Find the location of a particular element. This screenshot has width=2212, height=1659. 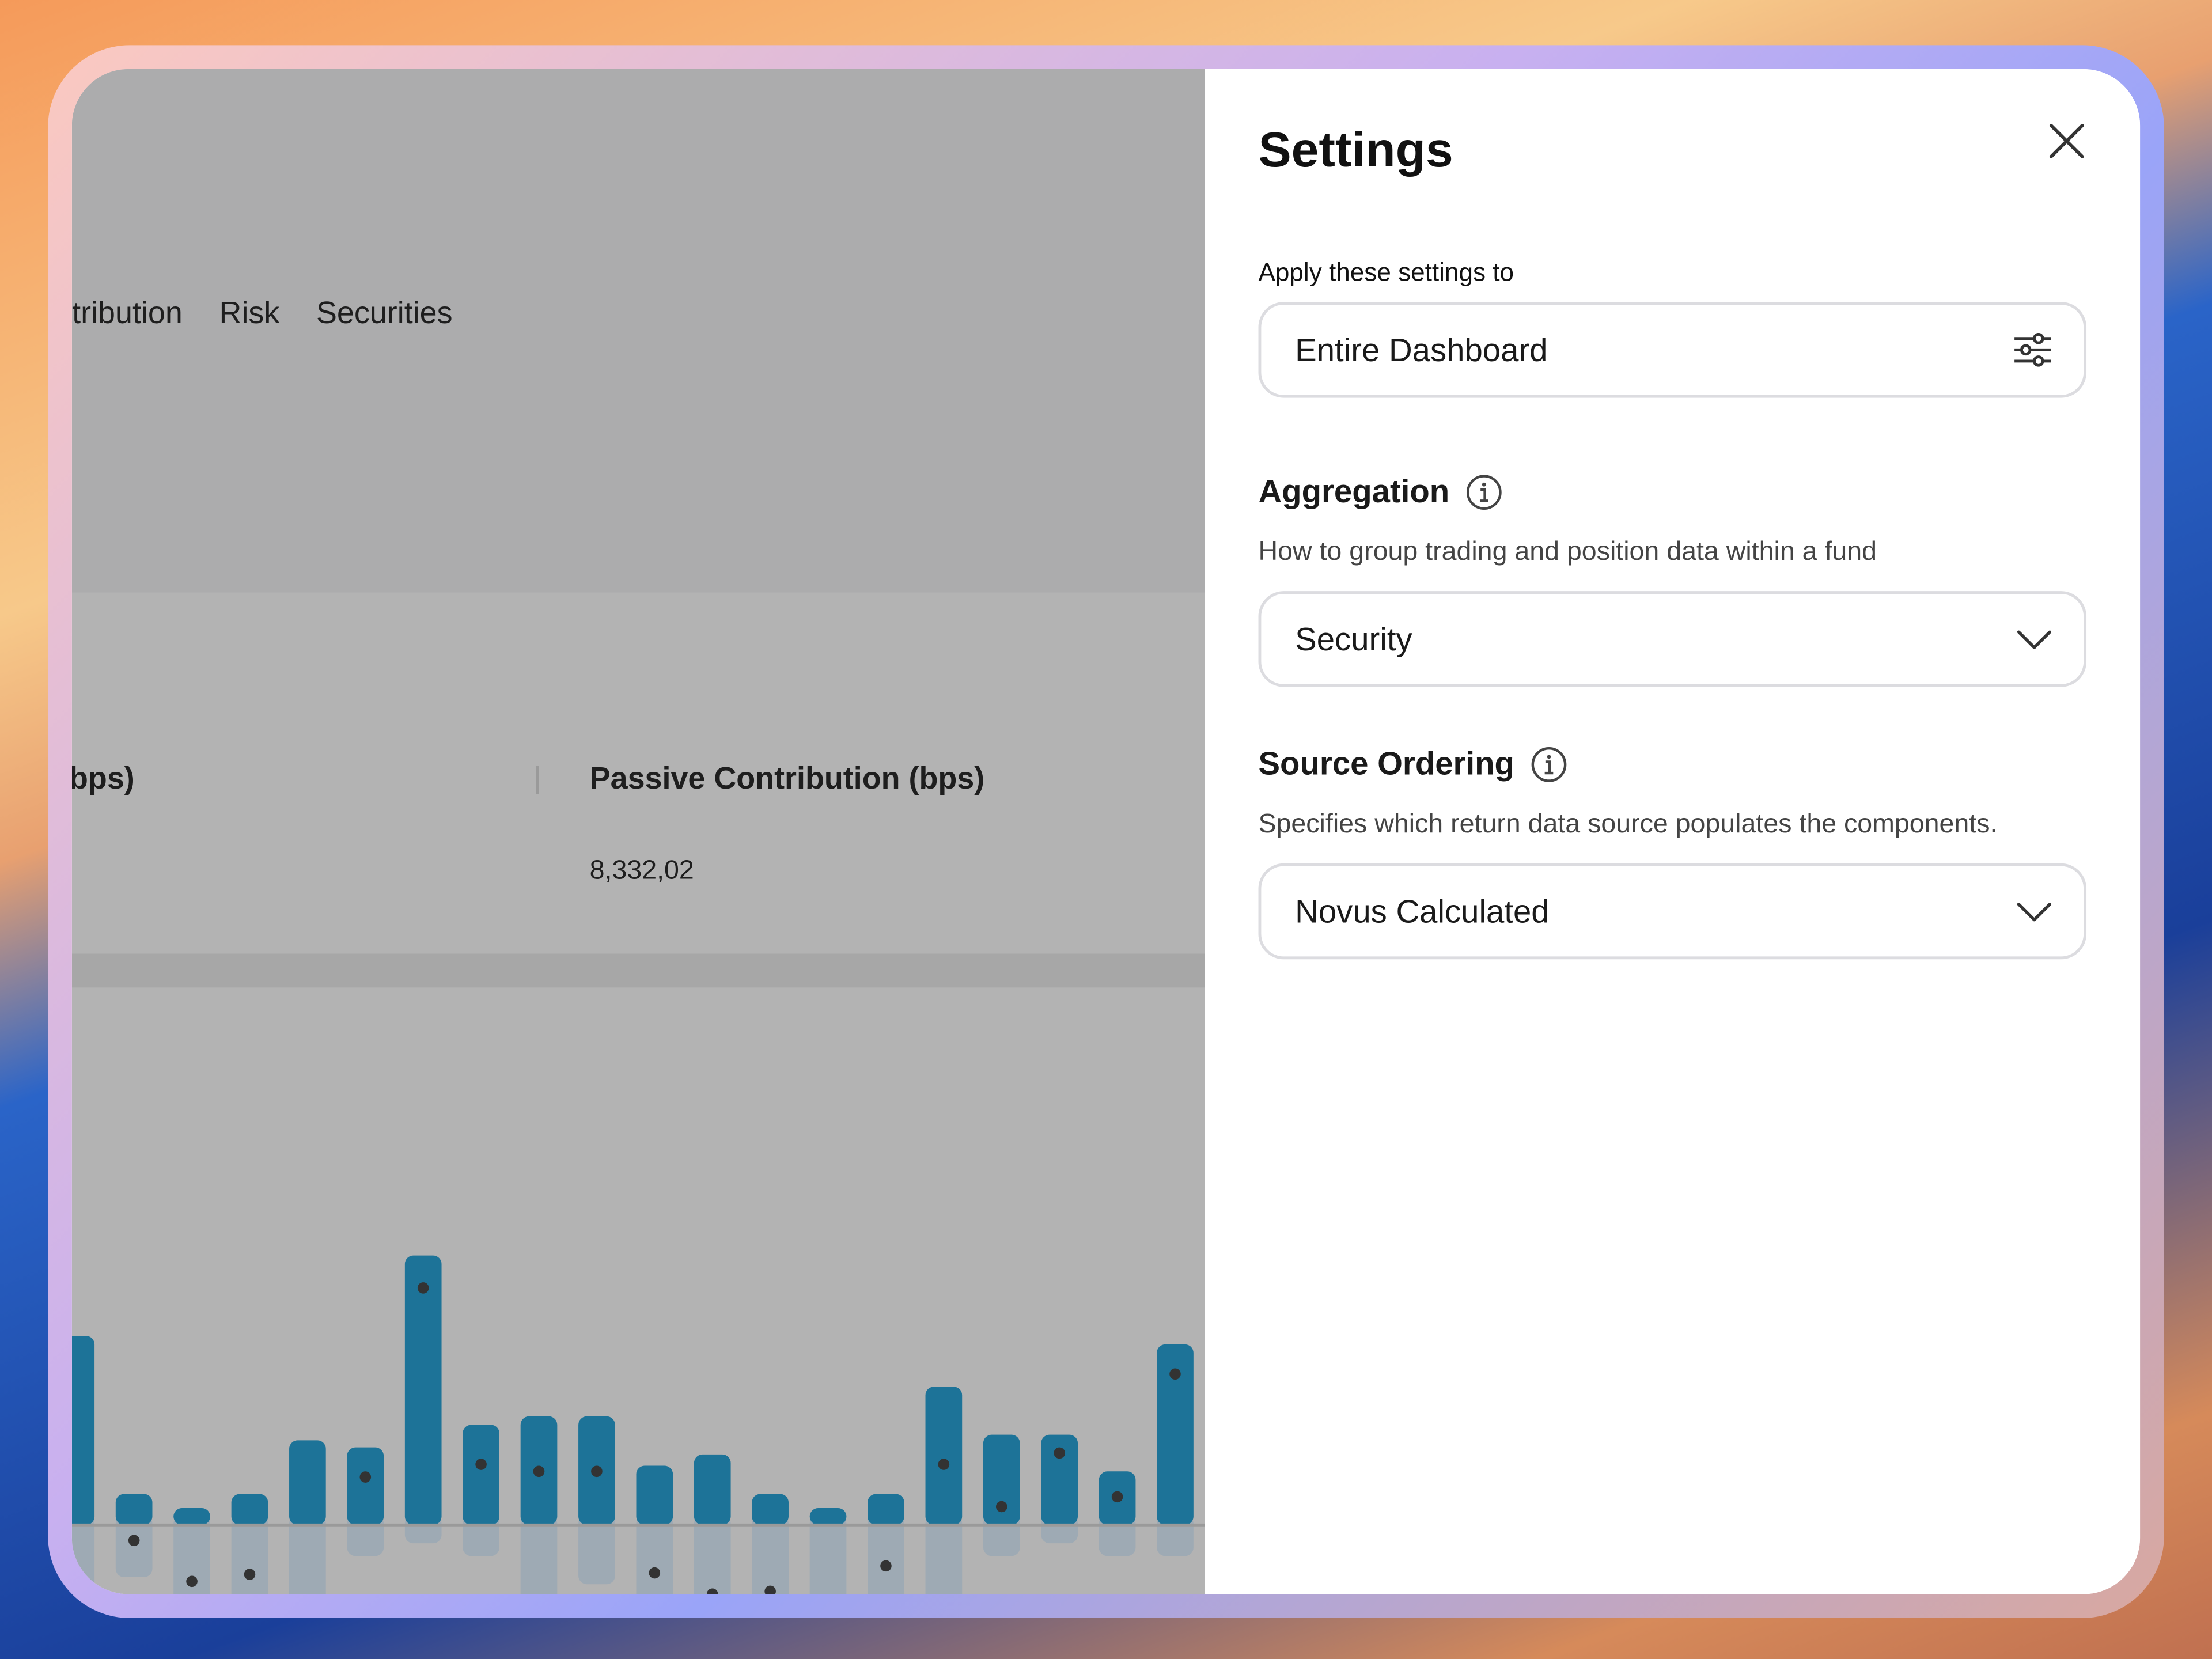

sliders-icon is located at coordinates (2032, 349).